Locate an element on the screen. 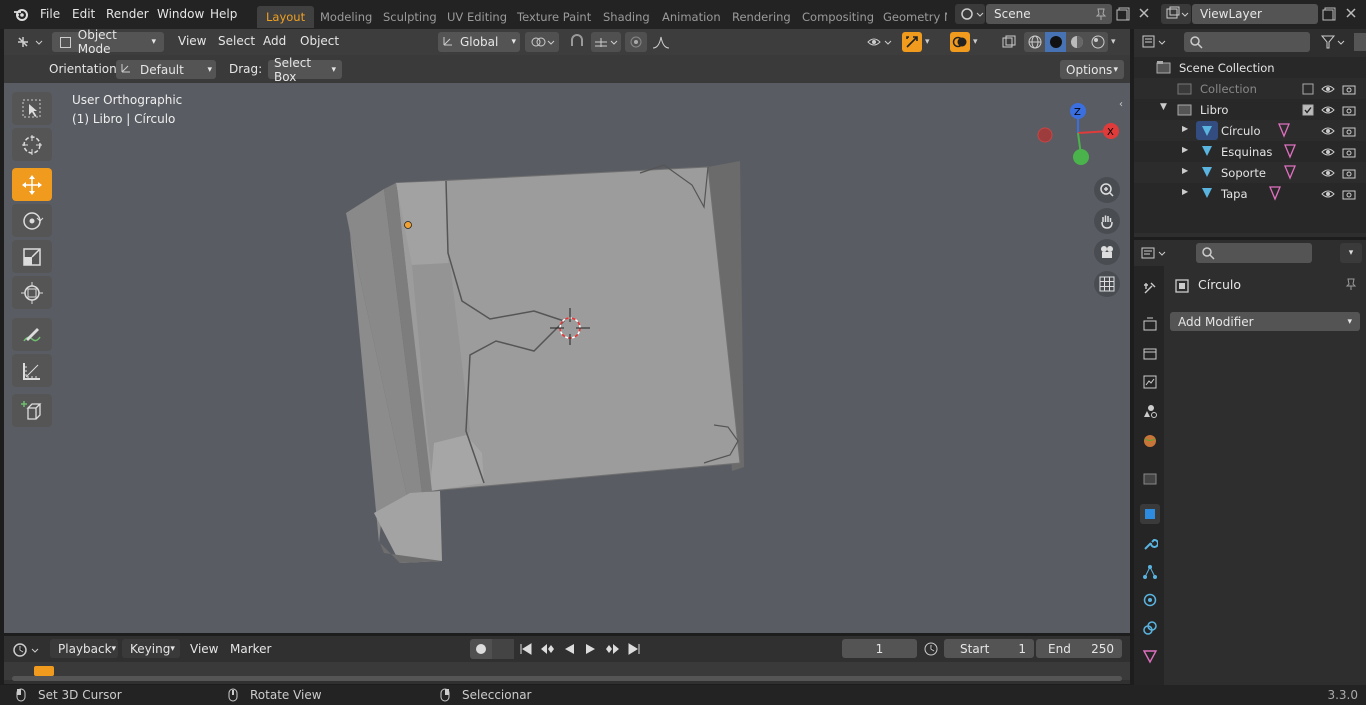 Image resolution: width=1366 pixels, height=705 pixels. wireframe-shading-icon is located at coordinates (1034, 42).